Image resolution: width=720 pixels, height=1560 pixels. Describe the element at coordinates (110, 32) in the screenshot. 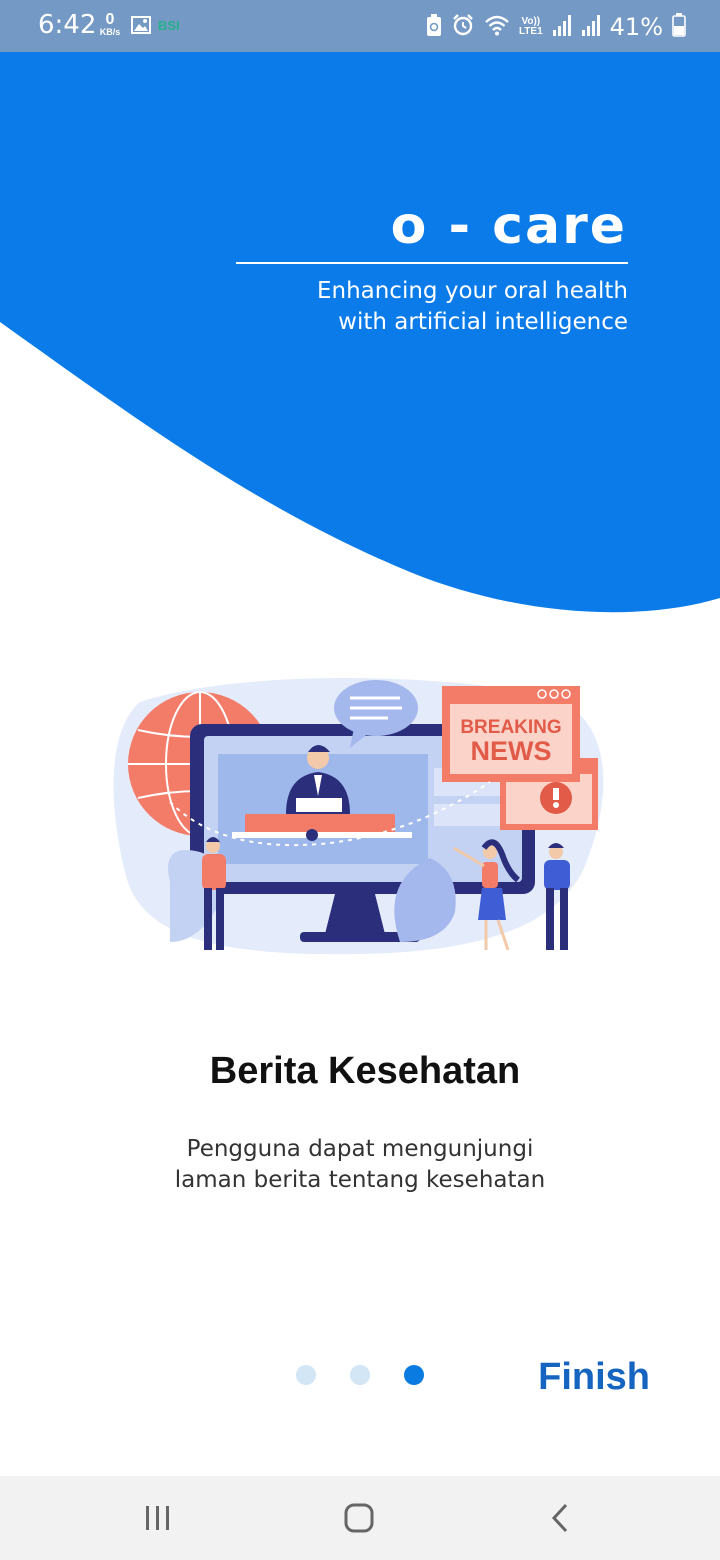

I see `network-speed-unit: KB/s` at that location.